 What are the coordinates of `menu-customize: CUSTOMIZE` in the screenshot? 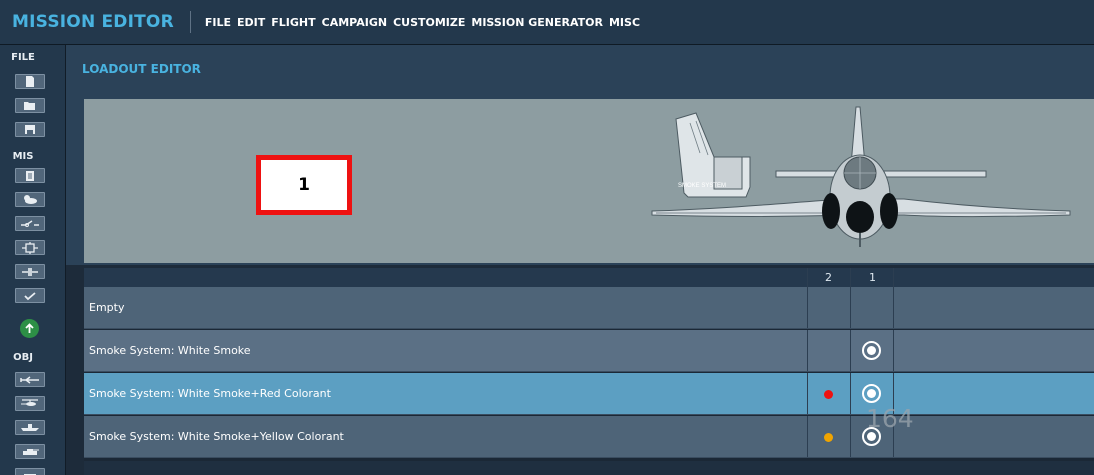 It's located at (429, 22).